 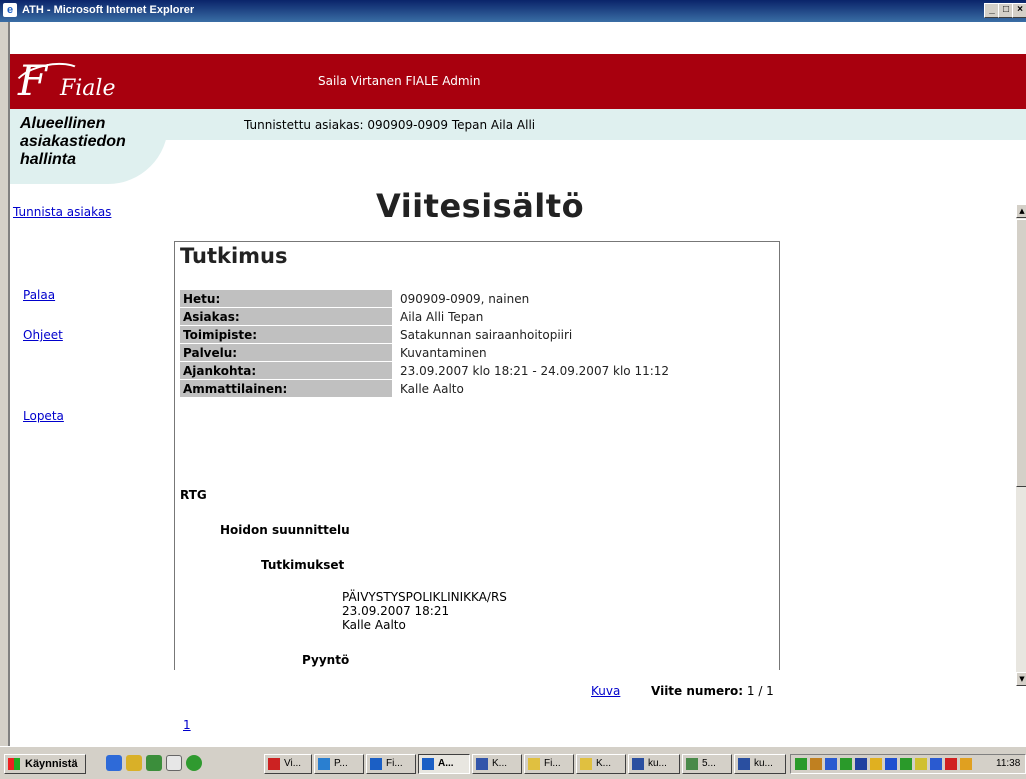 What do you see at coordinates (51, 764) in the screenshot?
I see `start-label: Käynnistä` at bounding box center [51, 764].